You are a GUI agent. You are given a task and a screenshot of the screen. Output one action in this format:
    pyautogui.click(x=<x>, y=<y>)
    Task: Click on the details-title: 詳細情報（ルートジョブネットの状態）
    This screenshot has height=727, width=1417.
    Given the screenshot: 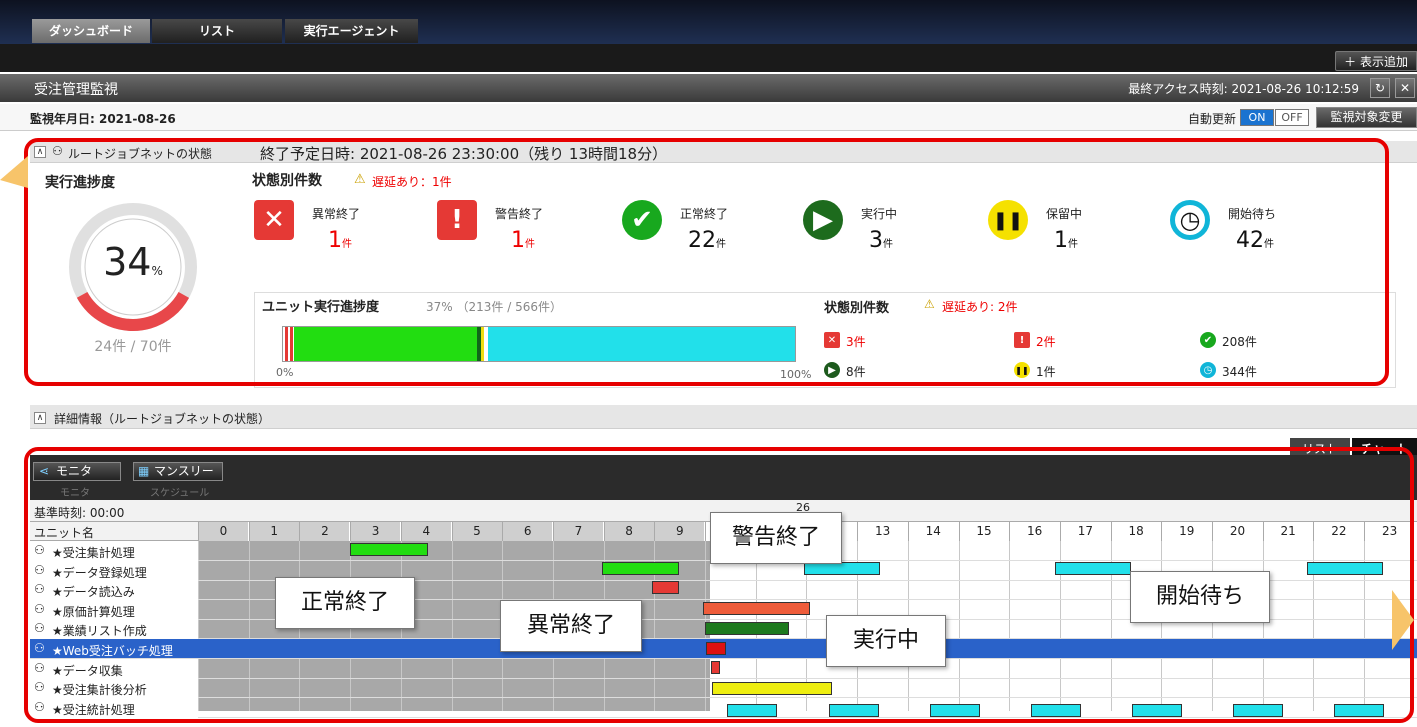 What is the action you would take?
    pyautogui.click(x=162, y=419)
    